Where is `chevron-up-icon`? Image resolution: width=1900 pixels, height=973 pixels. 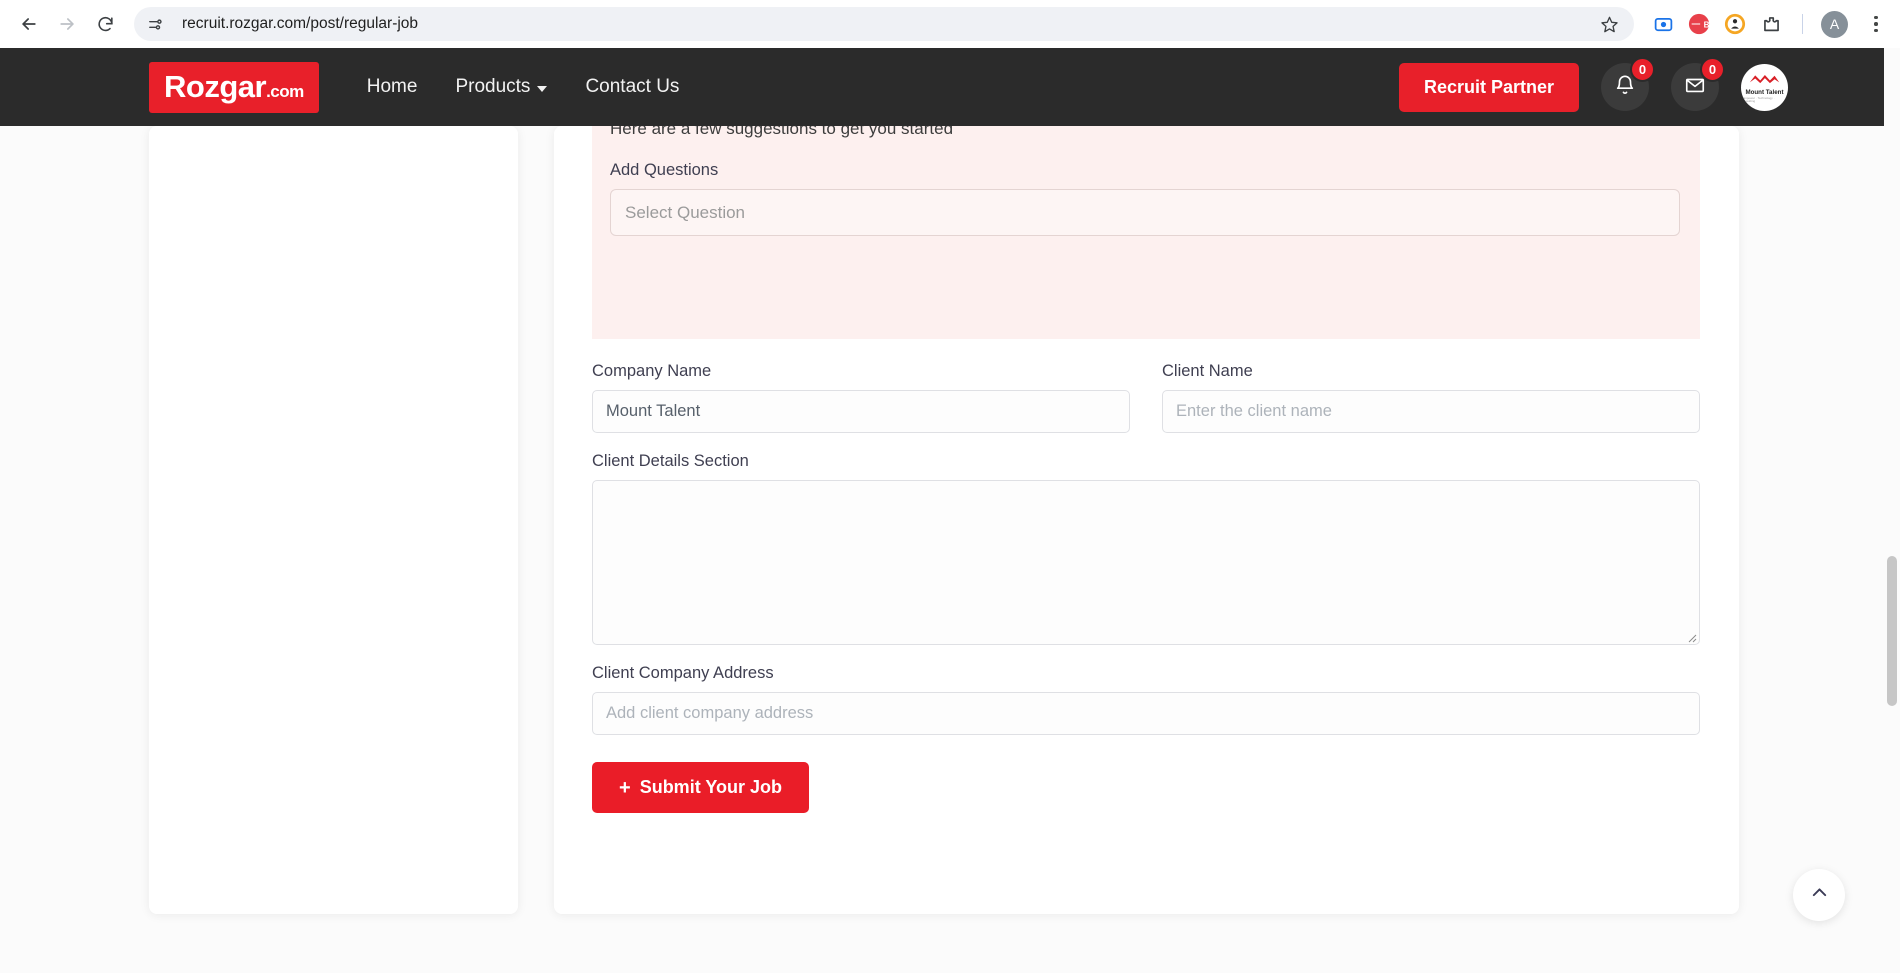
chevron-up-icon is located at coordinates (1819, 895).